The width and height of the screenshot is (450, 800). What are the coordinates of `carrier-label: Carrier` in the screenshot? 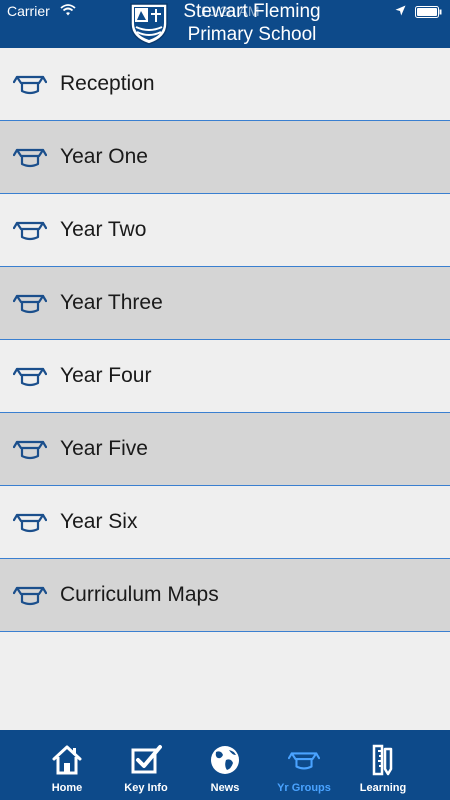 It's located at (28, 11).